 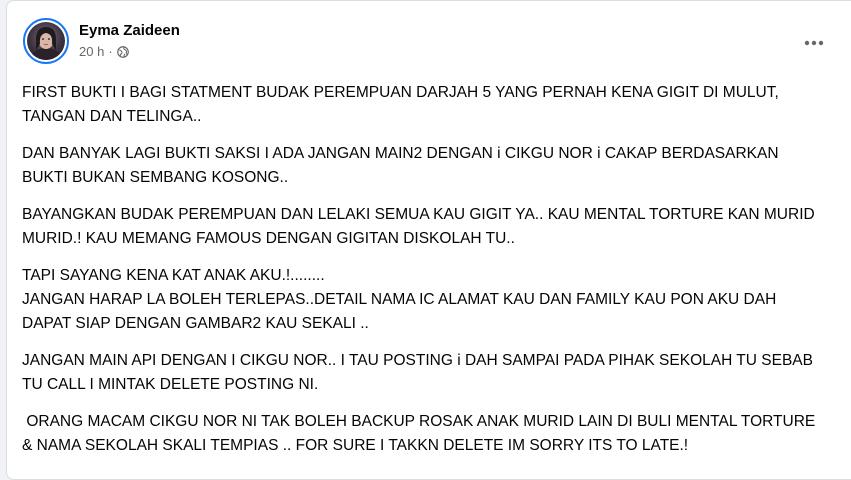 I want to click on author-name: Eyma Zaideen, so click(x=129, y=31).